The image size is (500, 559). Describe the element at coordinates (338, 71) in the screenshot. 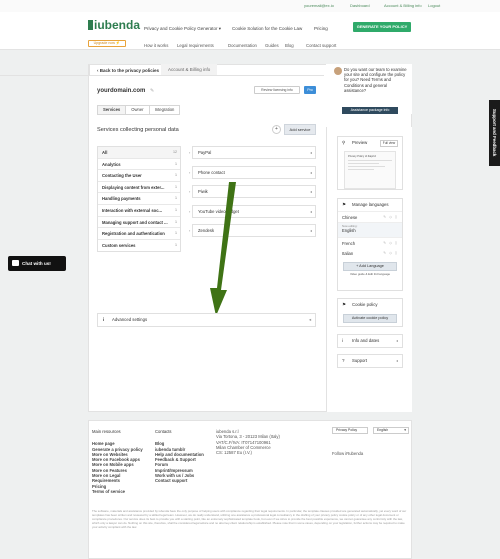

I see `avatar` at that location.